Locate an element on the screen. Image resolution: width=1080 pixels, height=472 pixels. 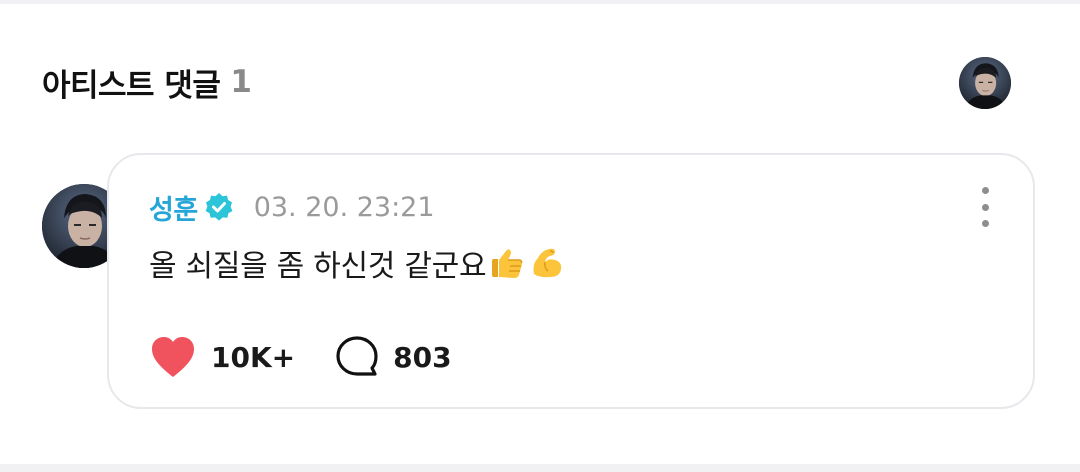
comment-timestamp: 03. 20. 23:21 is located at coordinates (344, 207).